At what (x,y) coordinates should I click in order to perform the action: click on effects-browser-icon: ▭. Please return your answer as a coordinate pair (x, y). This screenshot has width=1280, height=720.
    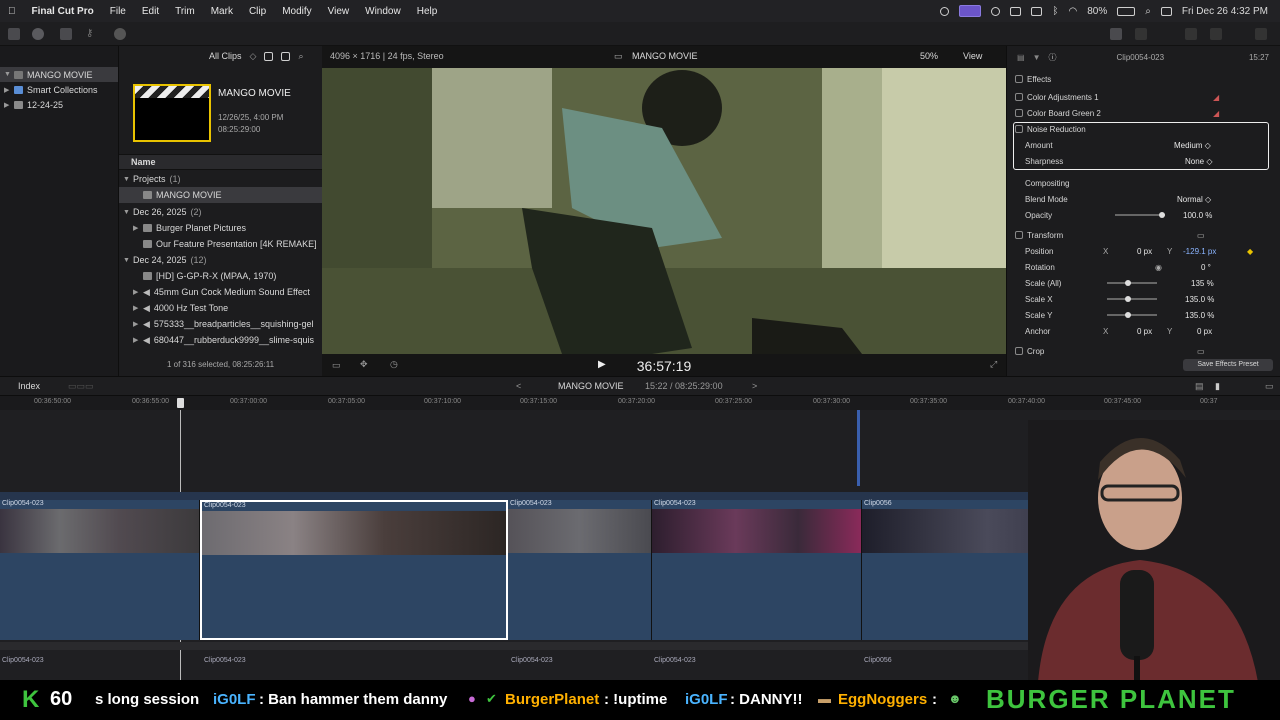
    Looking at the image, I should click on (1269, 386).